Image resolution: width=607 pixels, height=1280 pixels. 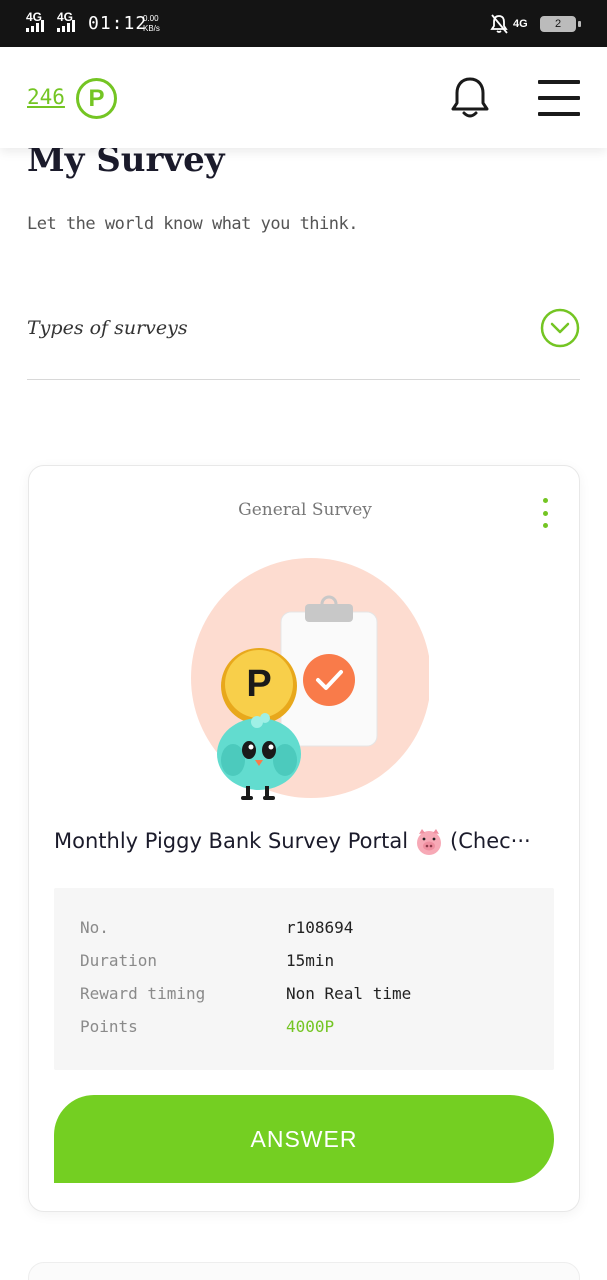 What do you see at coordinates (304, 1271) in the screenshot?
I see `next-survey-card` at bounding box center [304, 1271].